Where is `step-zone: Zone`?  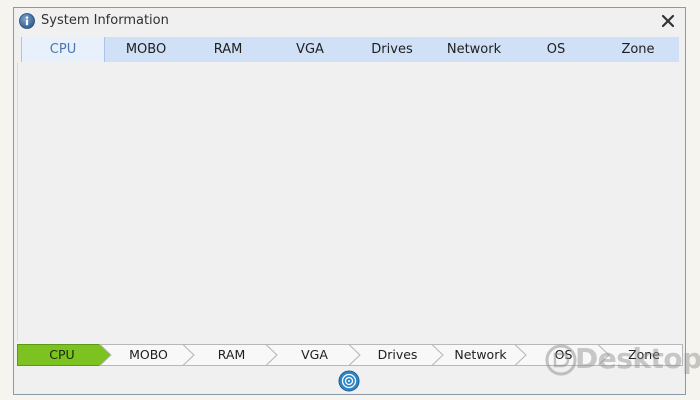
step-zone: Zone is located at coordinates (644, 355).